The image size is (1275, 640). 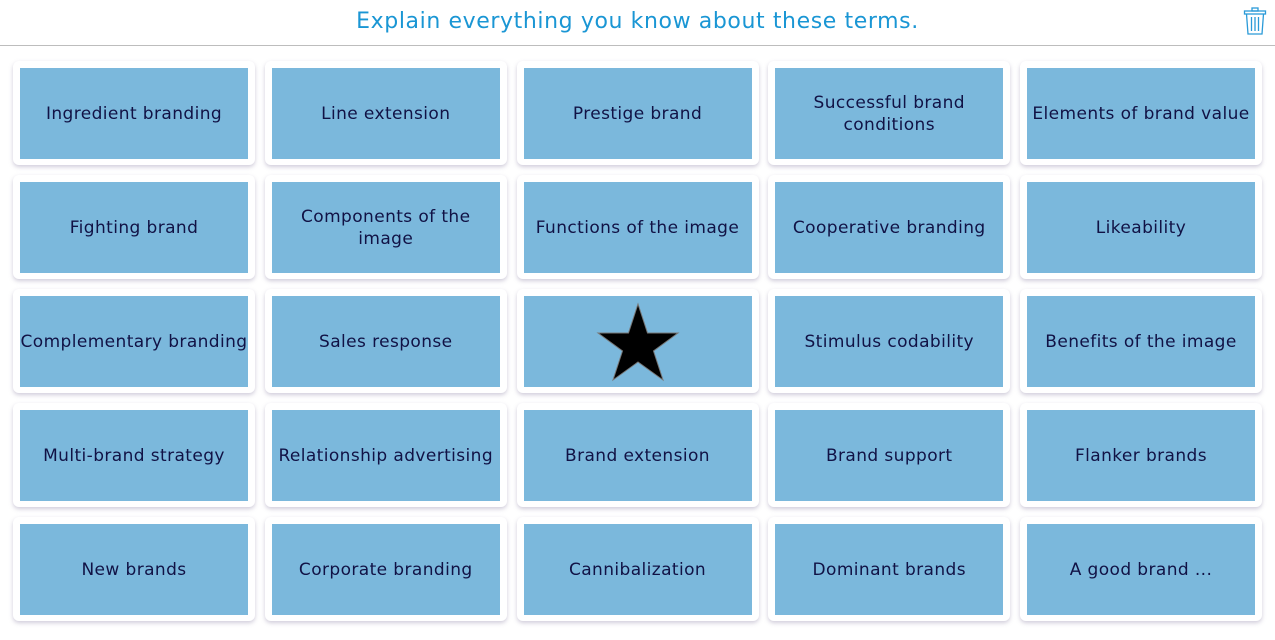 I want to click on term-tile: Sales response, so click(x=385, y=341).